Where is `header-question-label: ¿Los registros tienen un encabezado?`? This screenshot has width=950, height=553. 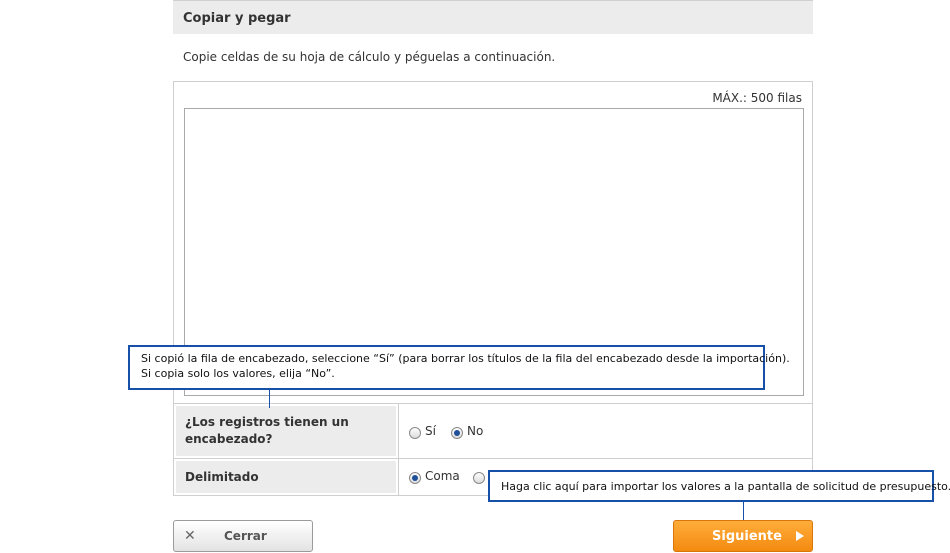 header-question-label: ¿Los registros tienen un encabezado? is located at coordinates (286, 431).